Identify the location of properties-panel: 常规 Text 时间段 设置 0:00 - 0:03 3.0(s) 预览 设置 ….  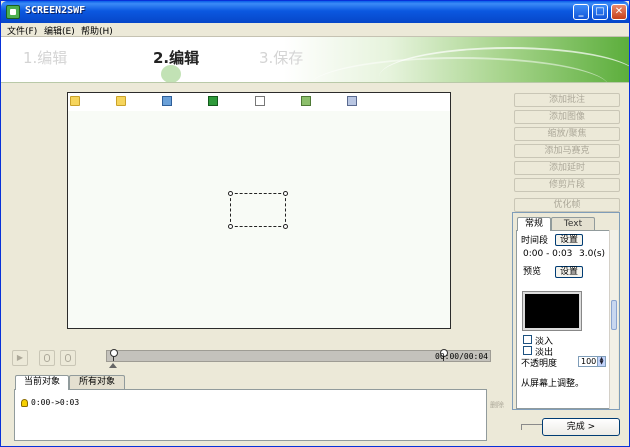
(566, 321).